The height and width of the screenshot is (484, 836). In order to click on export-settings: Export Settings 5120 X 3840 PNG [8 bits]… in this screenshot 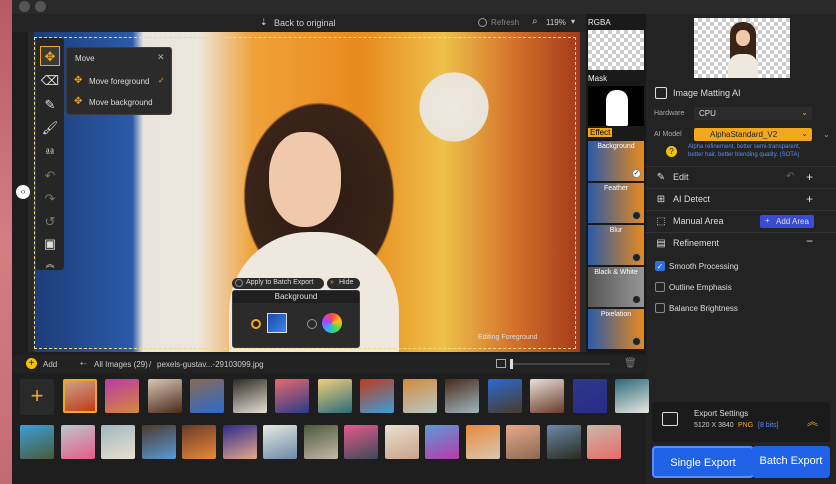, I will do `click(741, 422)`.